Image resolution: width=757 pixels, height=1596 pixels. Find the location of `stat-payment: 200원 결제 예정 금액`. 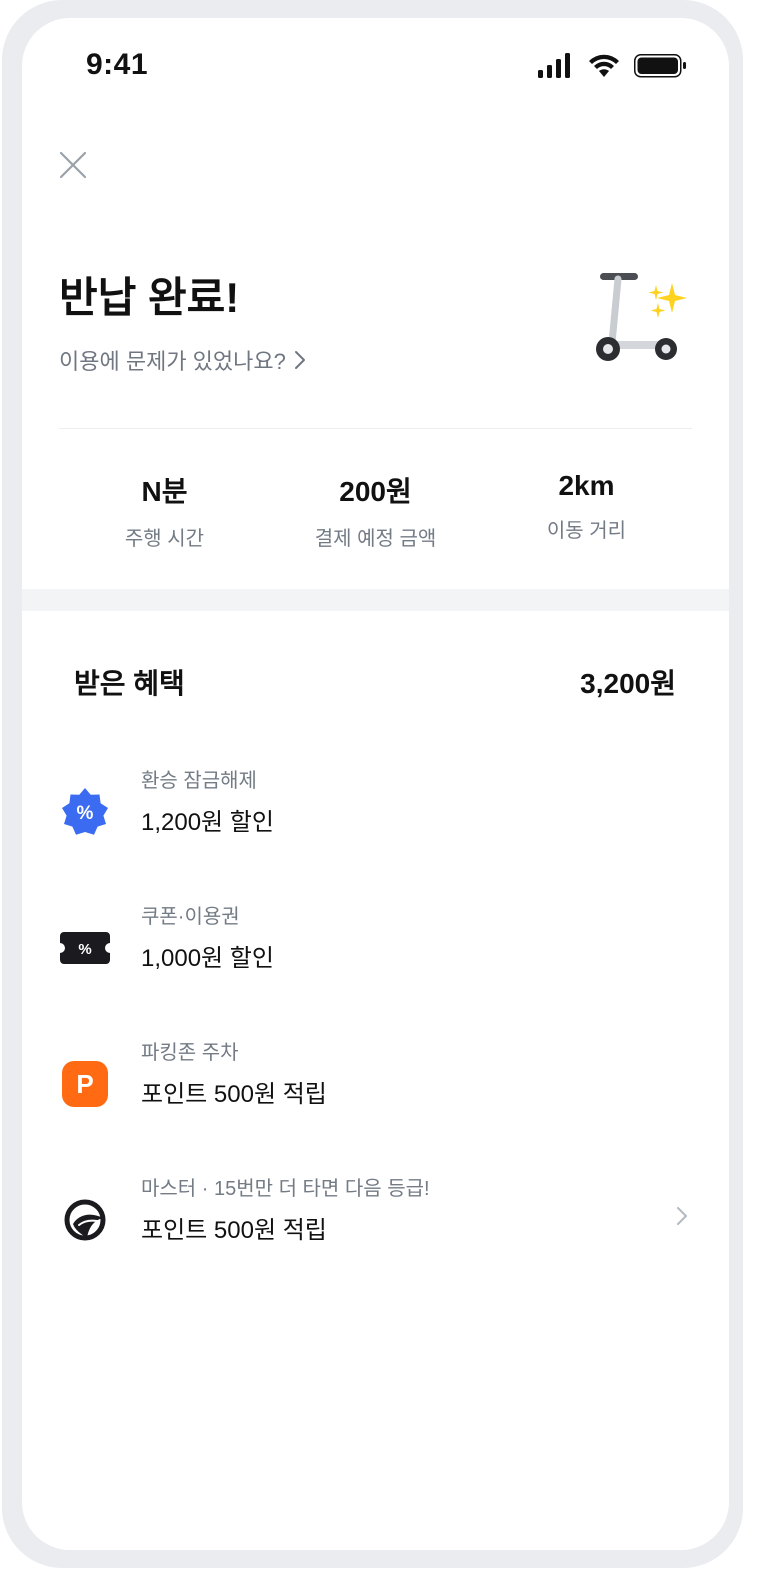

stat-payment: 200원 결제 예정 금액 is located at coordinates (375, 510).